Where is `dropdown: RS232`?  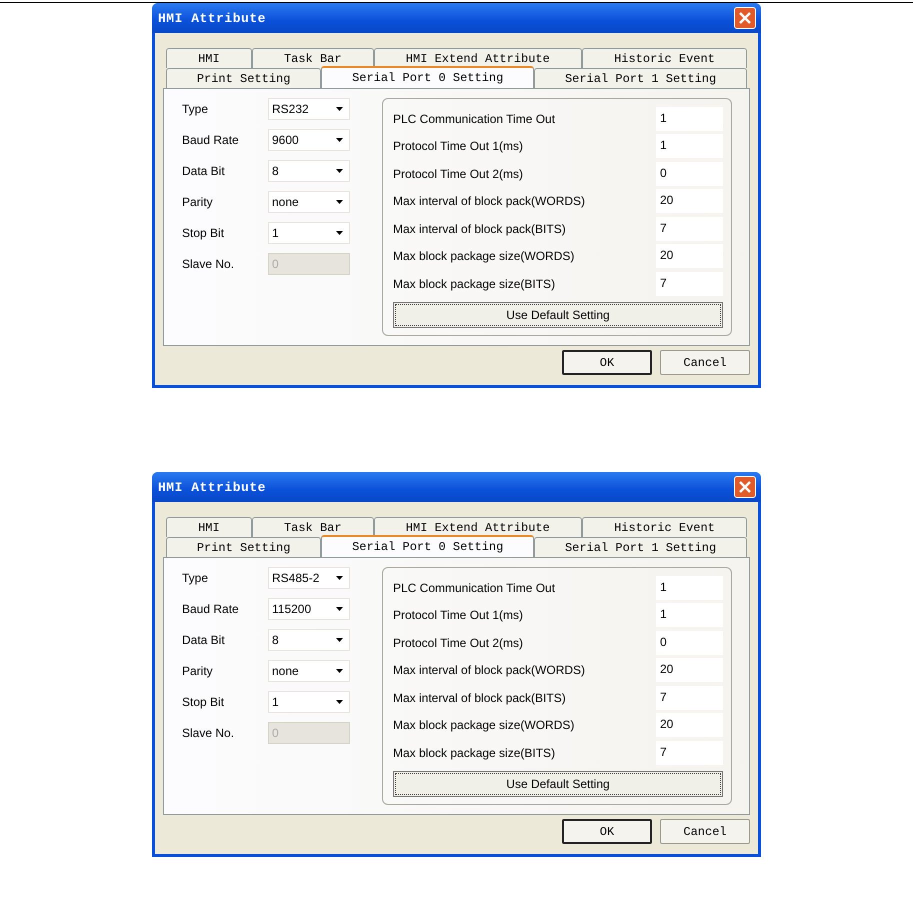
dropdown: RS232 is located at coordinates (309, 109).